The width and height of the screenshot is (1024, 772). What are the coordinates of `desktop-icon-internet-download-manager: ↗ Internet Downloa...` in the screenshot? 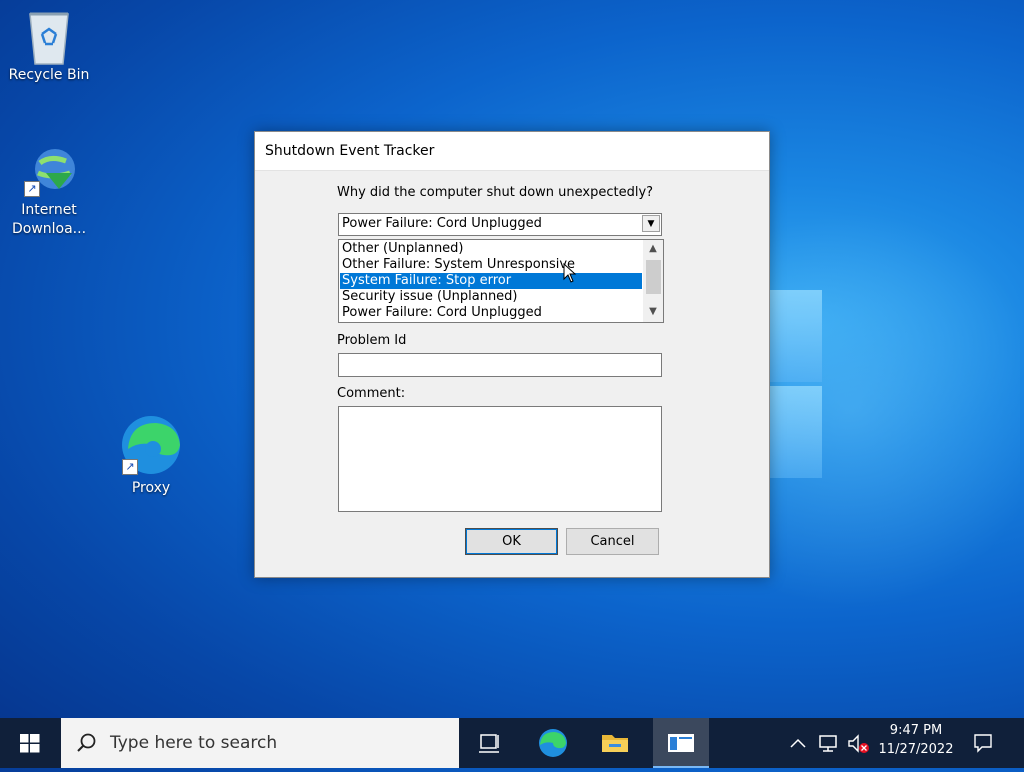 It's located at (49, 191).